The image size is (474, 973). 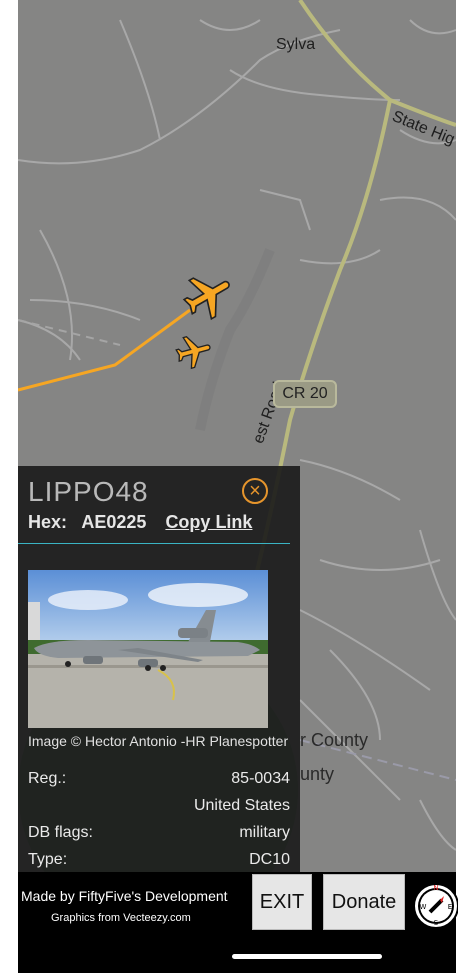 What do you see at coordinates (264, 832) in the screenshot?
I see `info-value: military` at bounding box center [264, 832].